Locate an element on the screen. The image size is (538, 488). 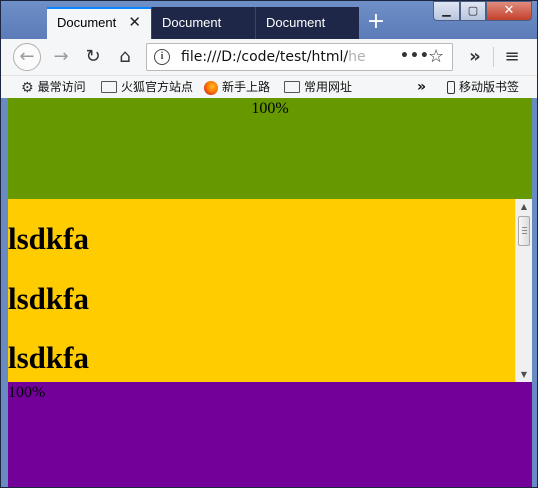
bookmark-mobile: 移动版书签 is located at coordinates (483, 87).